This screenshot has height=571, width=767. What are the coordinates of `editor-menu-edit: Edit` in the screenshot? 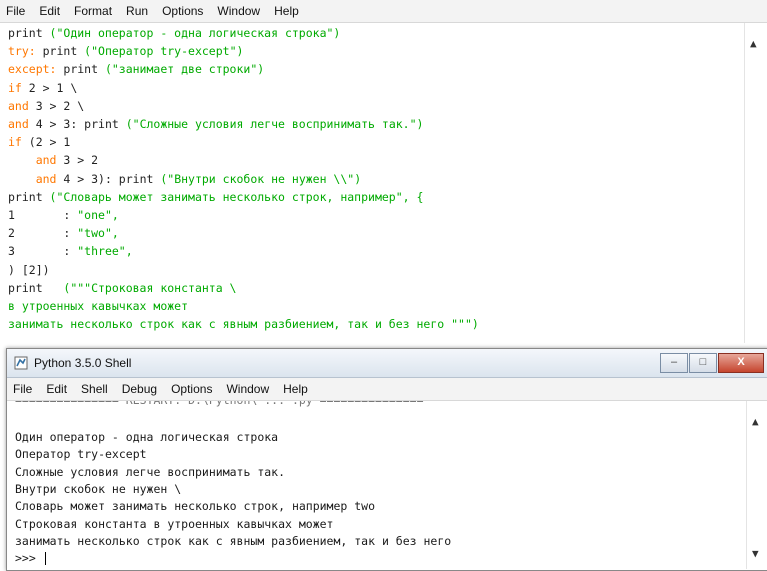 It's located at (49, 11).